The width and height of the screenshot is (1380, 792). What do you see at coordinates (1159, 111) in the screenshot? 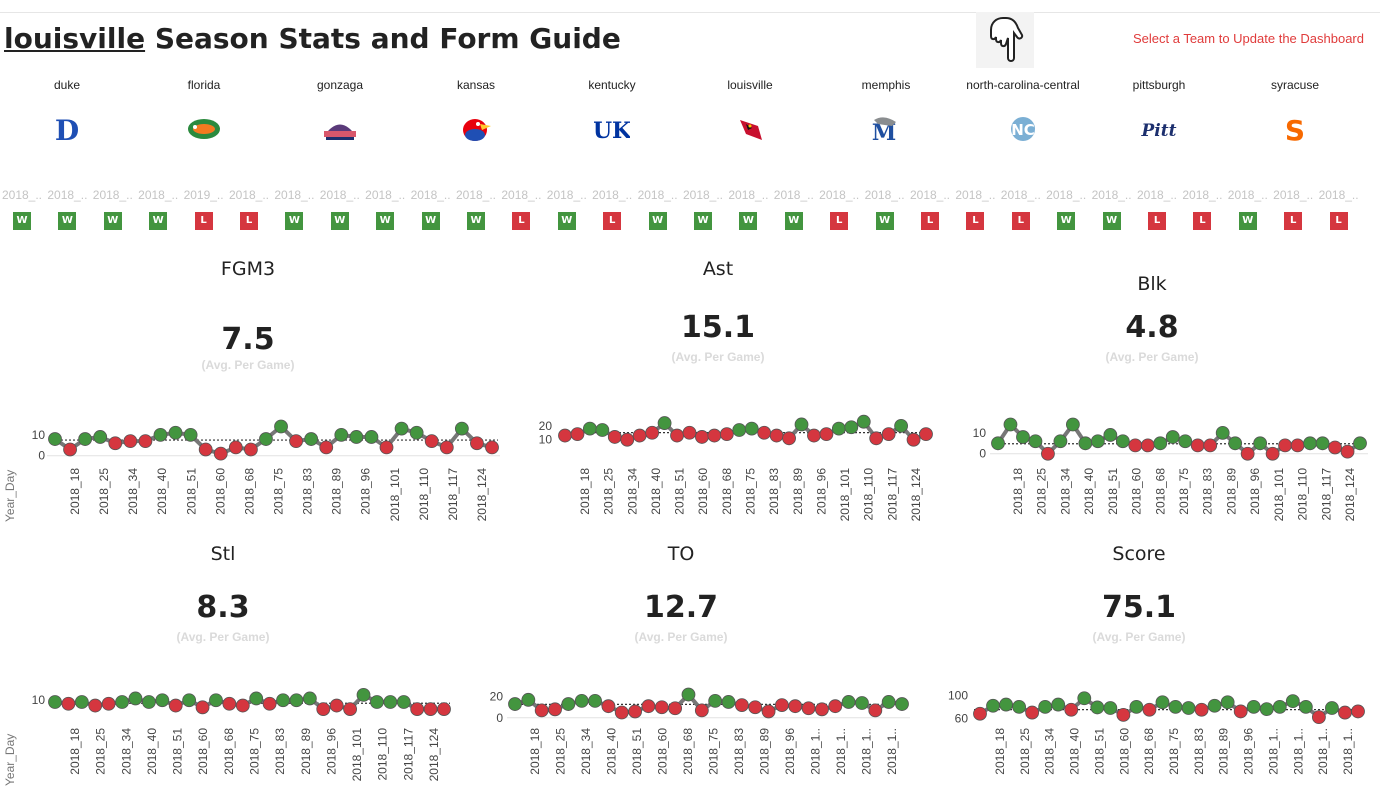
I see `team-option-pittsburgh: pittsburgh Pitt` at bounding box center [1159, 111].